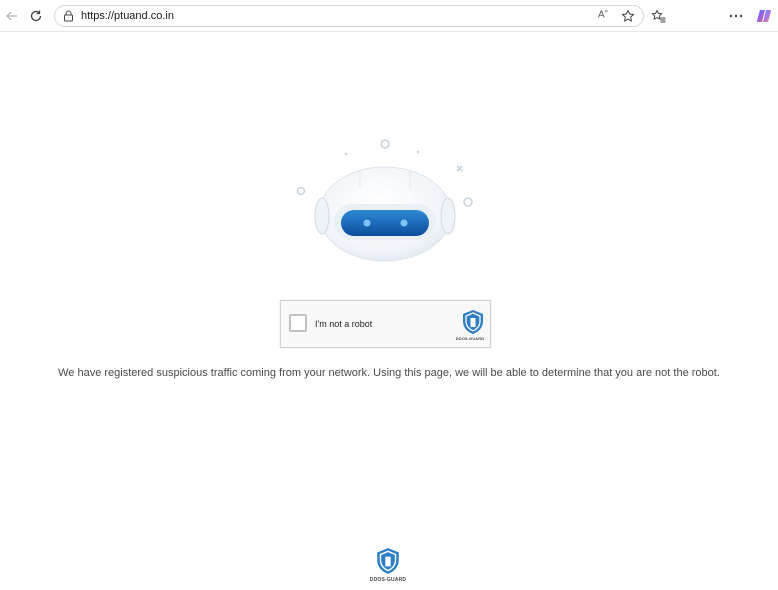 The width and height of the screenshot is (778, 590). Describe the element at coordinates (385, 324) in the screenshot. I see `captcha-widget: I'm not a robot DDOS-GUARD` at that location.